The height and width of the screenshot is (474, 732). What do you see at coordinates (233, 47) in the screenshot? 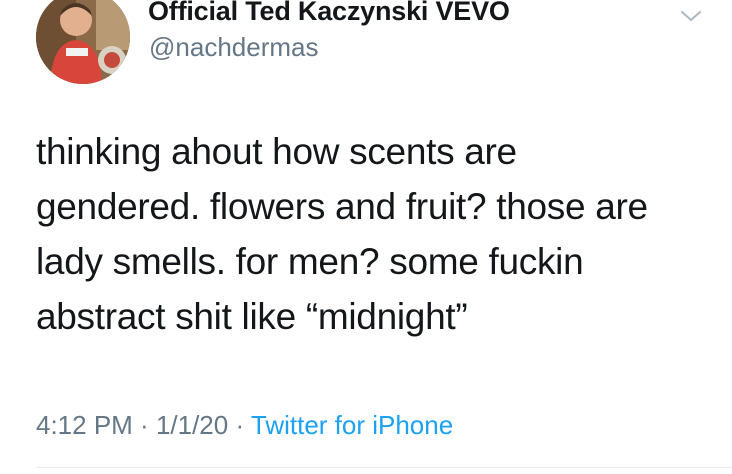
I see `author-handle: @nachdermas` at bounding box center [233, 47].